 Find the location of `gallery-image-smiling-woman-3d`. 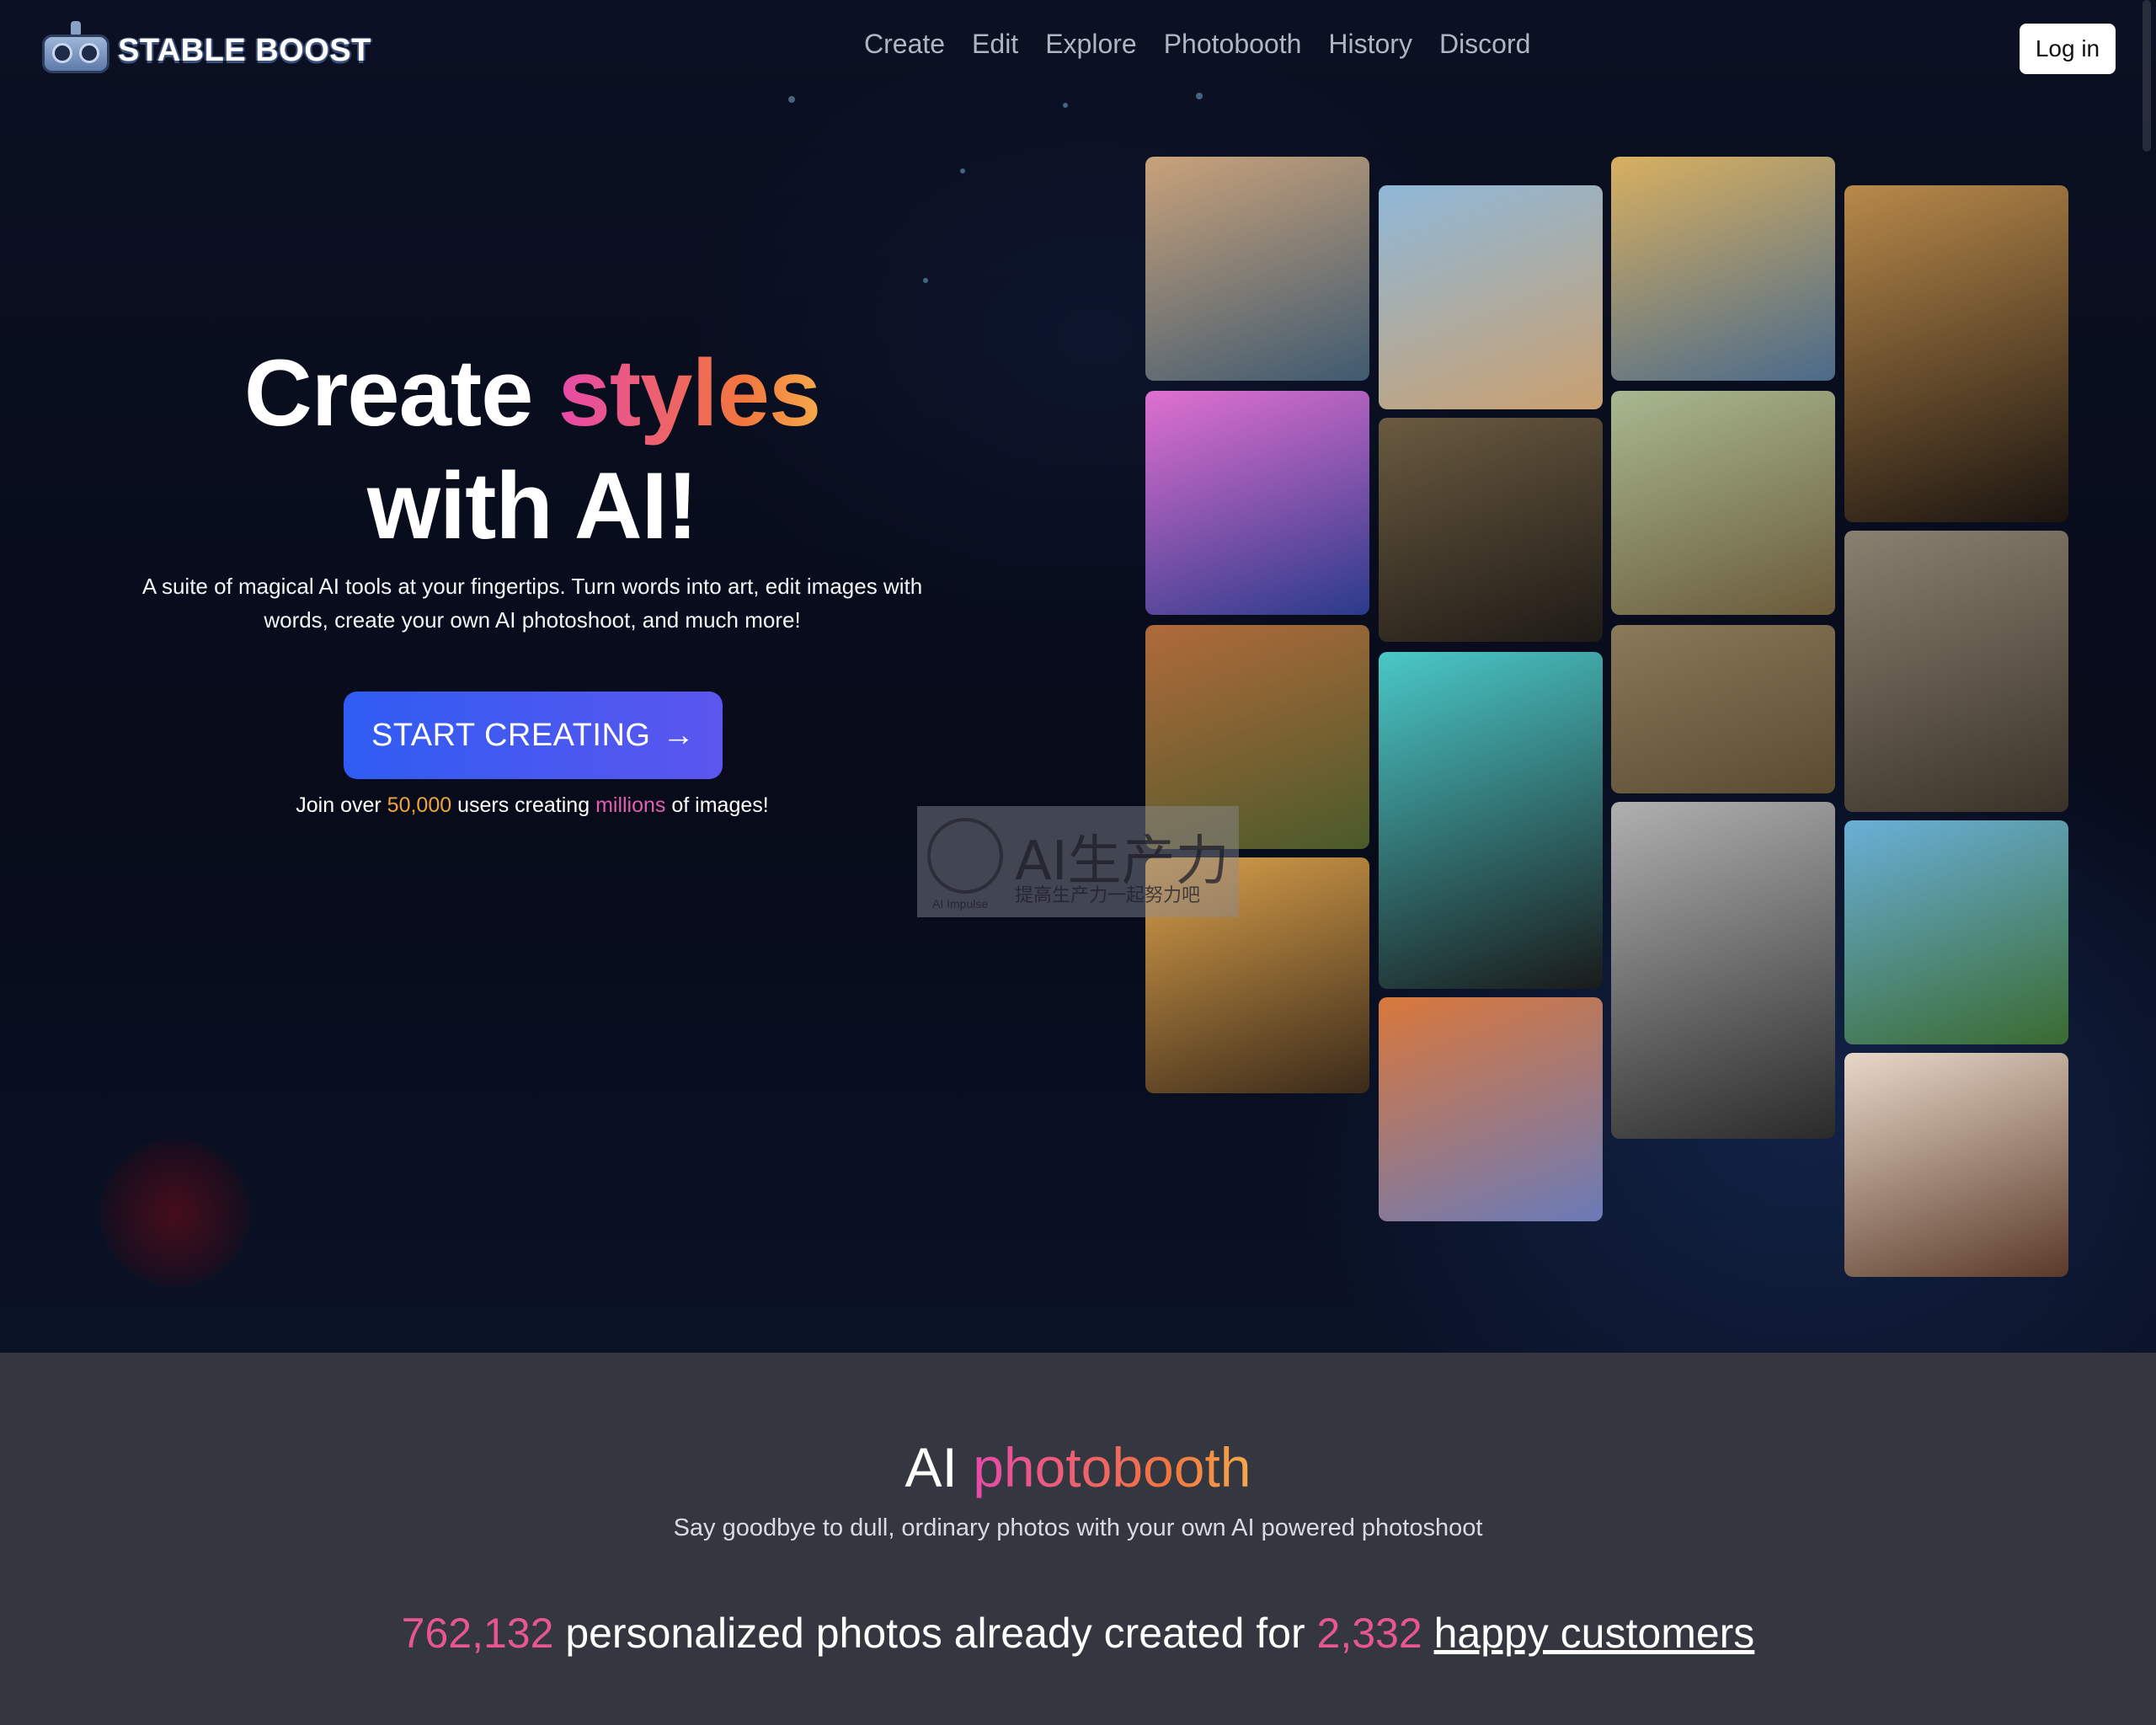

gallery-image-smiling-woman-3d is located at coordinates (1956, 1165).